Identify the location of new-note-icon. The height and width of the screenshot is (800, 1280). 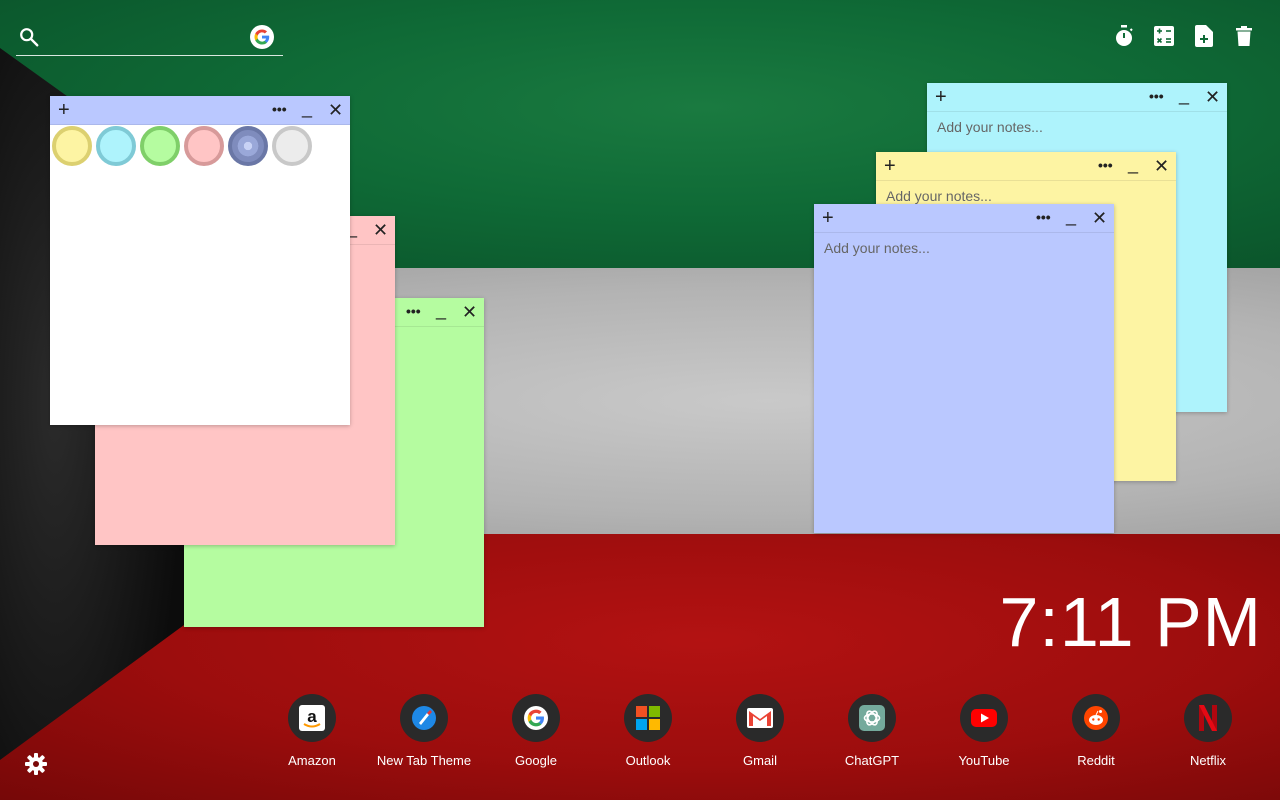
(1204, 36).